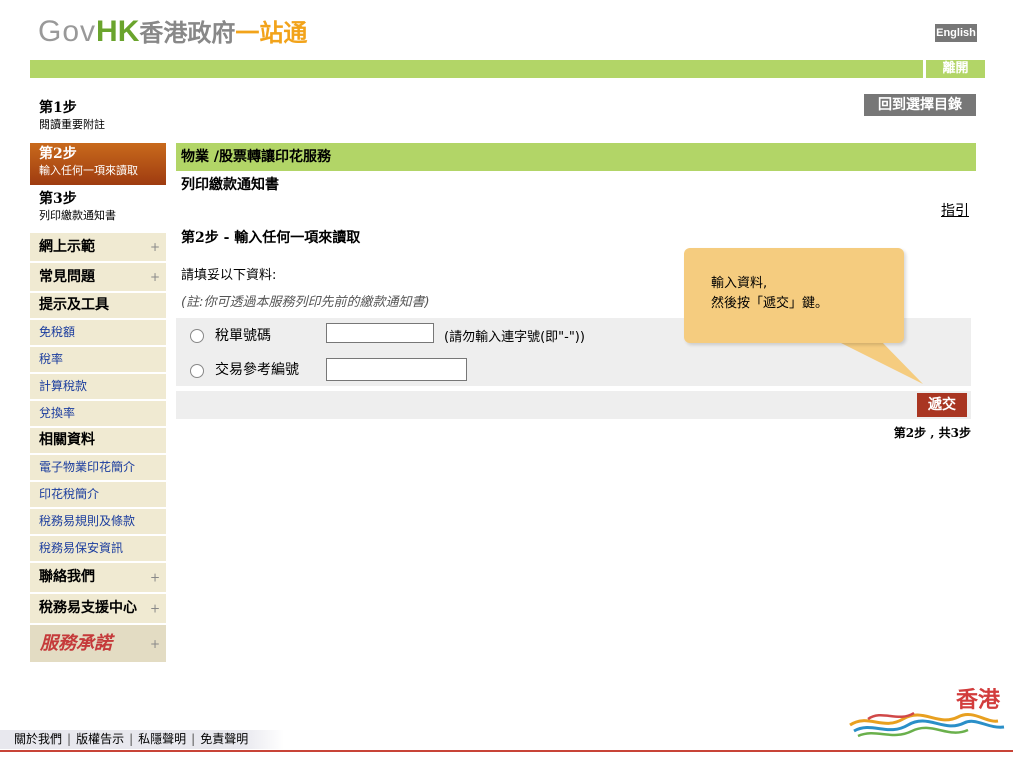 The width and height of the screenshot is (1018, 758). I want to click on nav-service-pledge: 服務承諾 +, so click(98, 643).